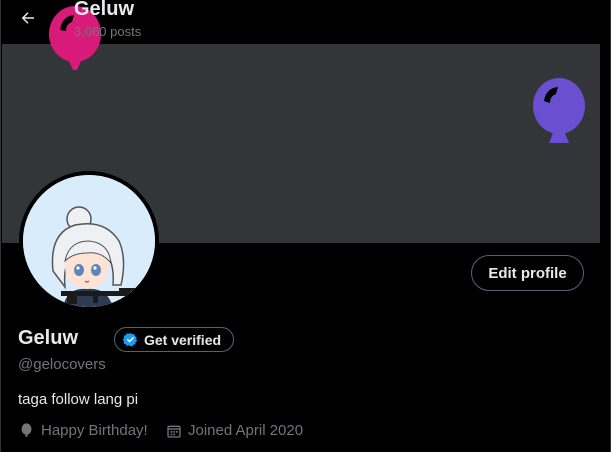  Describe the element at coordinates (48, 338) in the screenshot. I see `display-name: Geluw` at that location.